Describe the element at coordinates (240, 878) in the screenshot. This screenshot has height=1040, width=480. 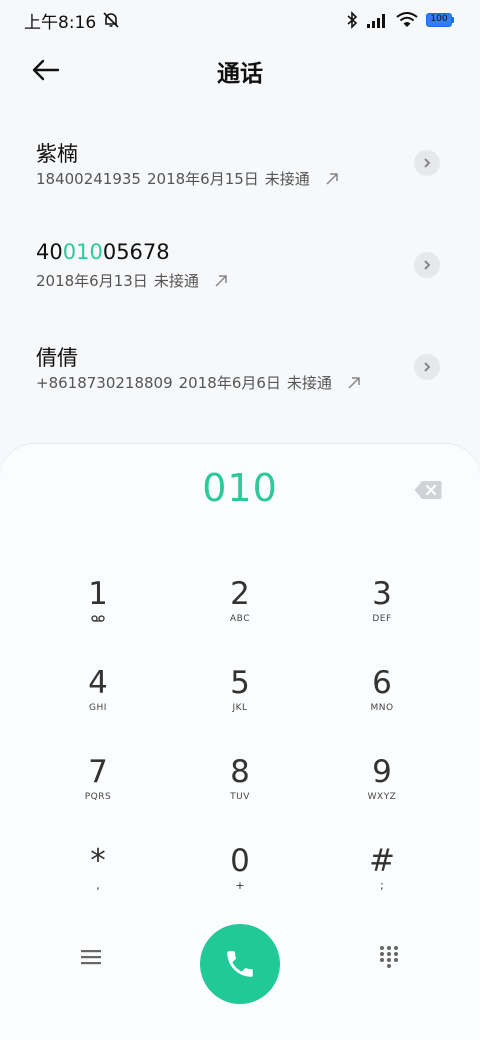
I see `key-0: 0 +` at that location.